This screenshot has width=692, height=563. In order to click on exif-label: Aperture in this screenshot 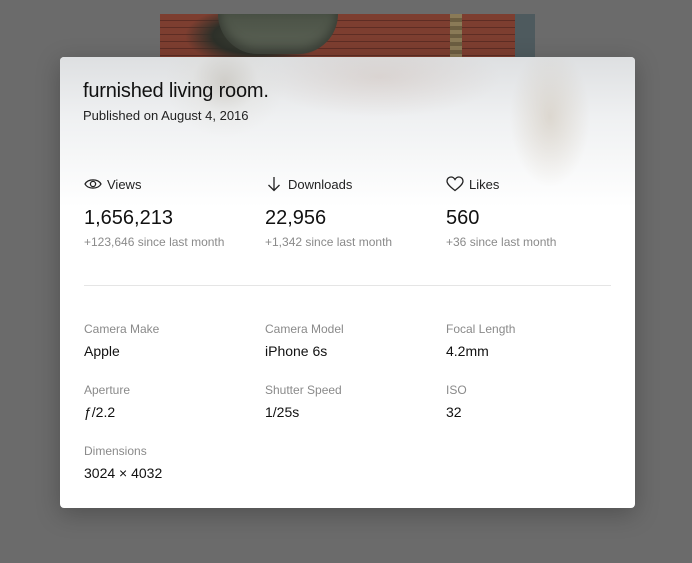, I will do `click(107, 390)`.